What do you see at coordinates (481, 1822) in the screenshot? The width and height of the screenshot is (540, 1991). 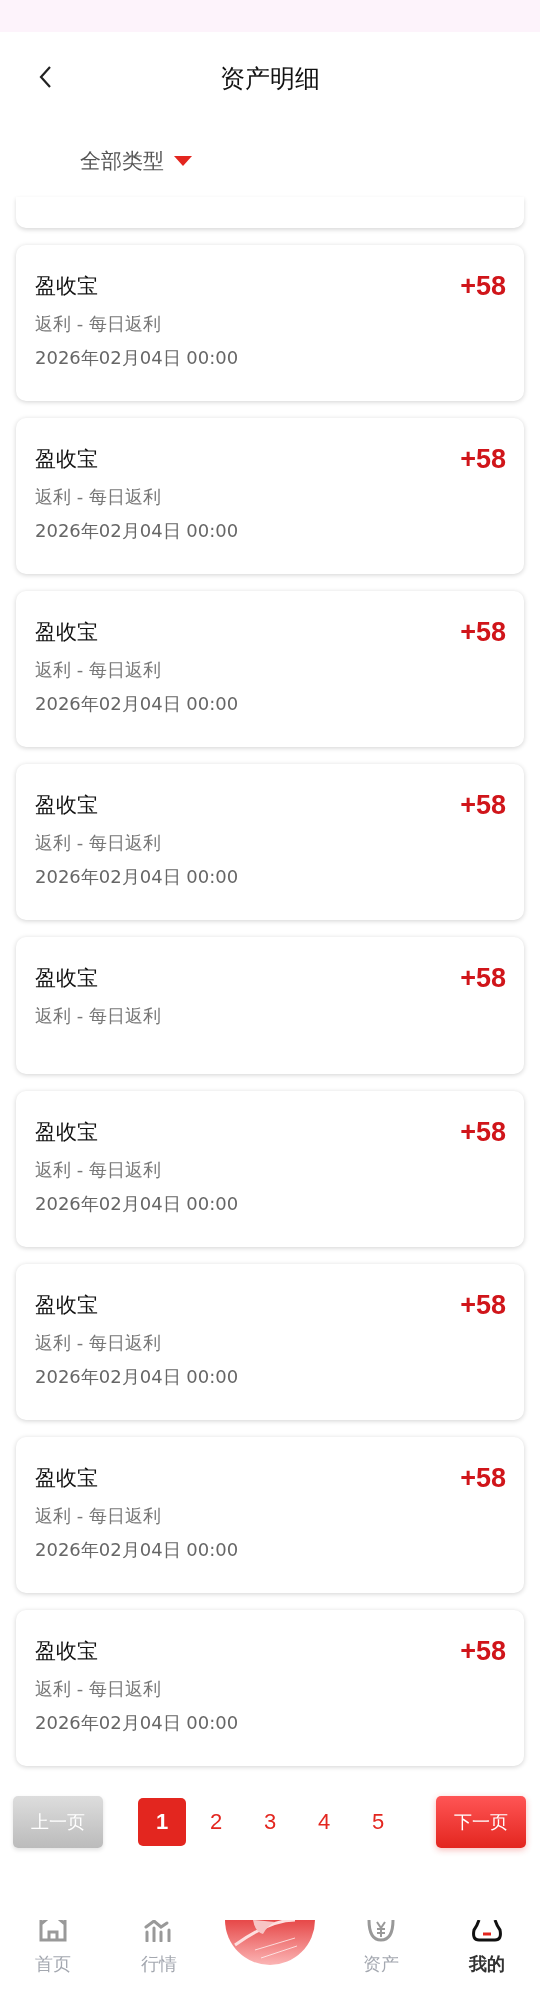 I see `next-page-button: 下一页` at bounding box center [481, 1822].